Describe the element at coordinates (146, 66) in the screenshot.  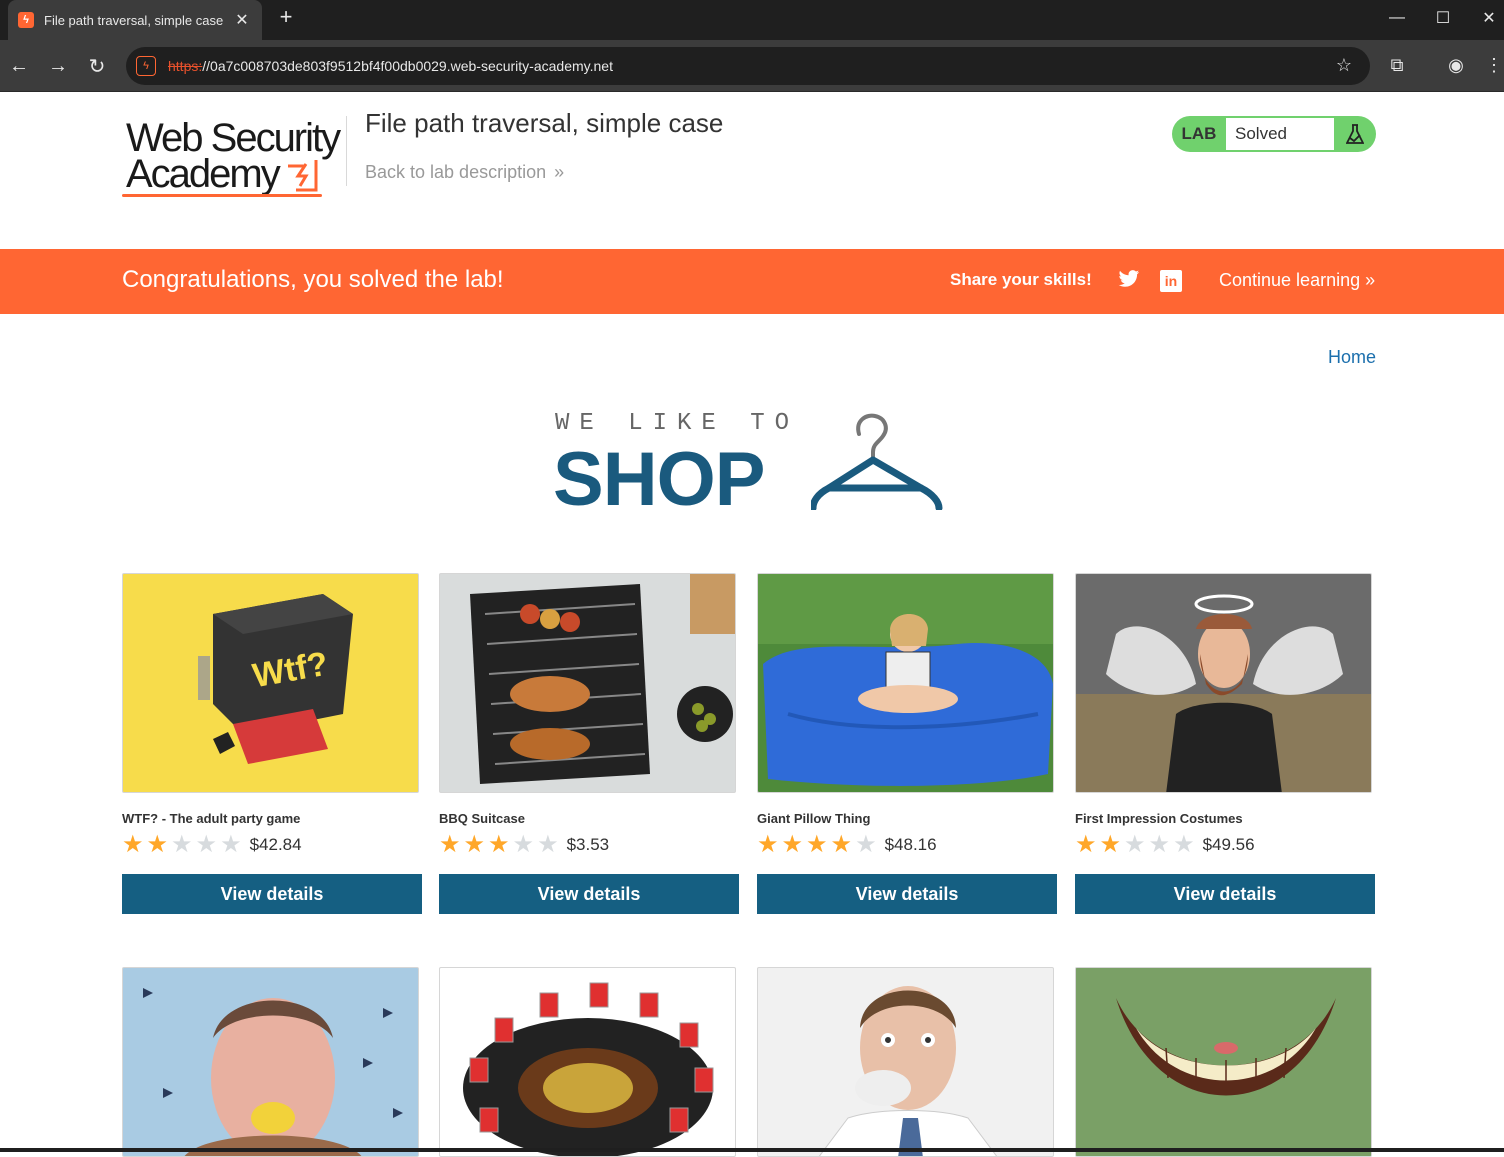
I see `site-info-icon: ϟ` at that location.